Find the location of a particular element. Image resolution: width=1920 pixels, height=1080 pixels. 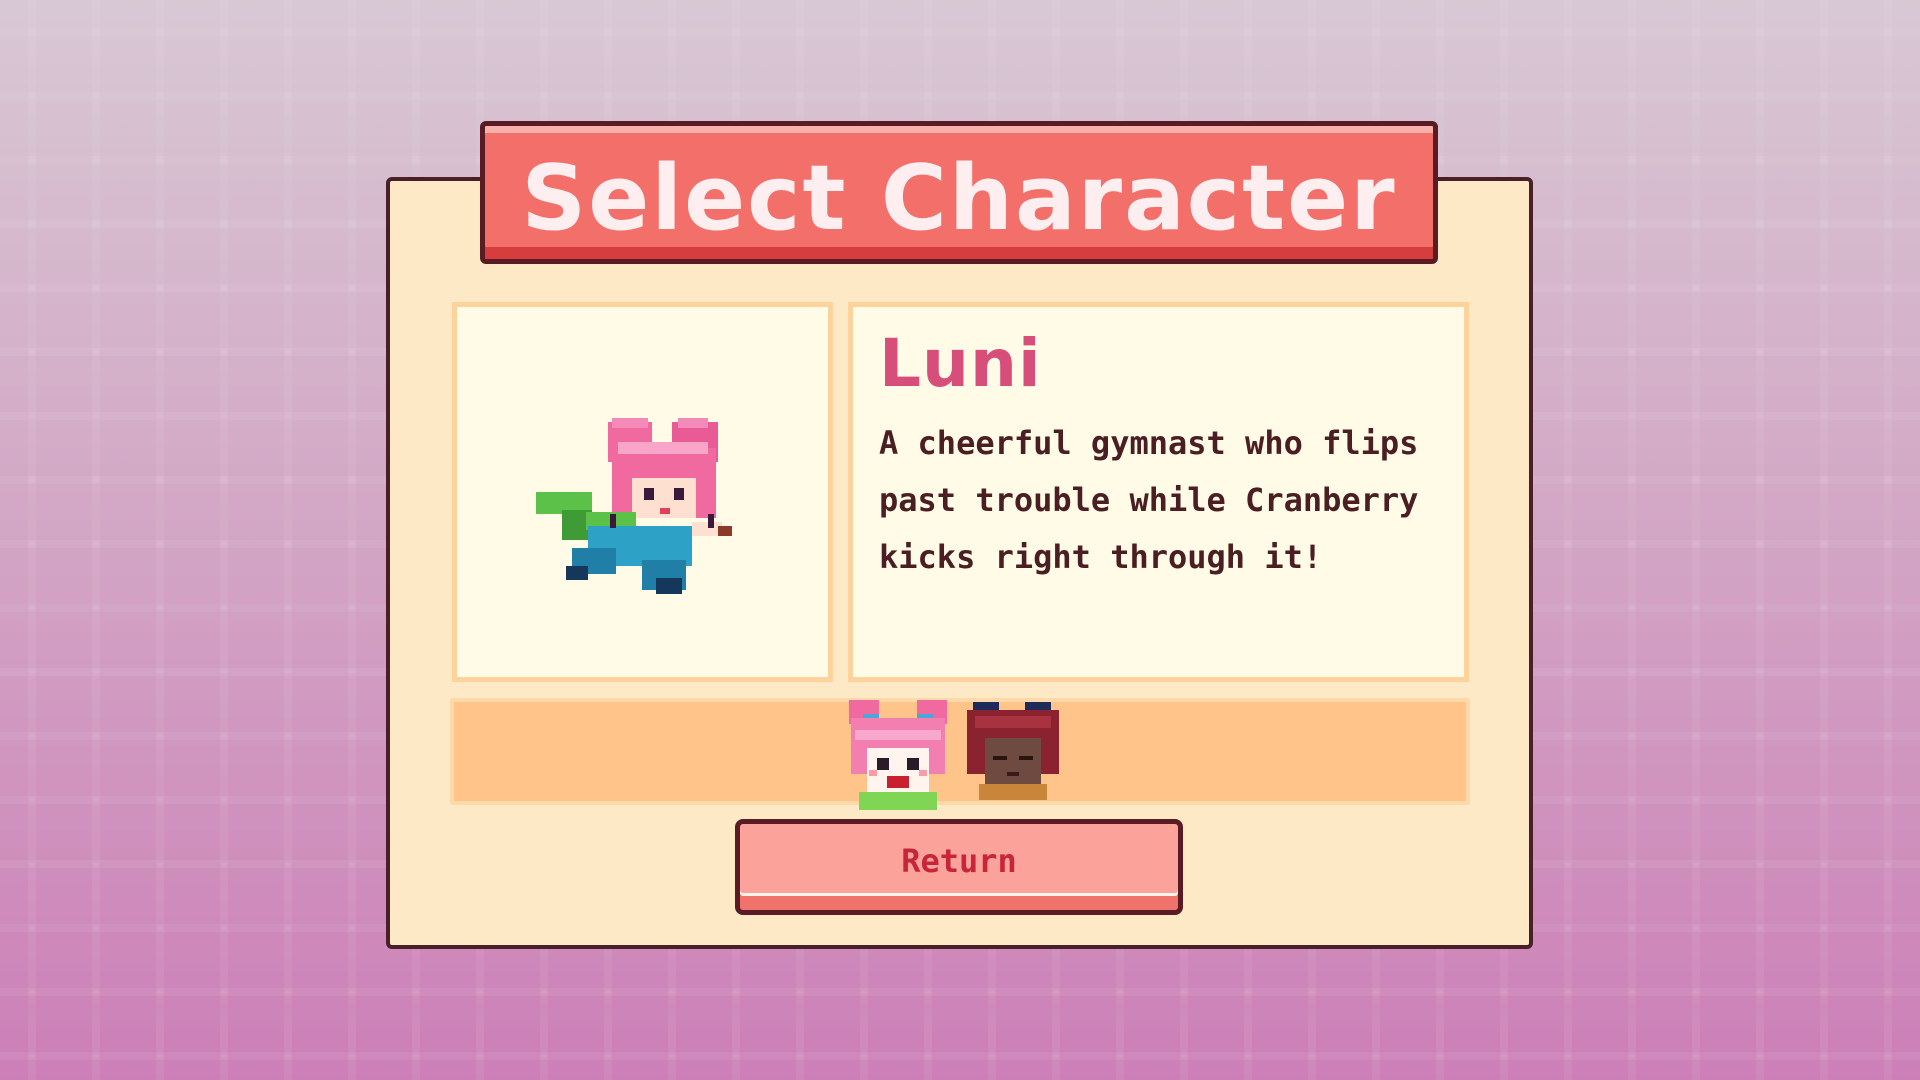

luni-sprite-icon is located at coordinates (634, 506).